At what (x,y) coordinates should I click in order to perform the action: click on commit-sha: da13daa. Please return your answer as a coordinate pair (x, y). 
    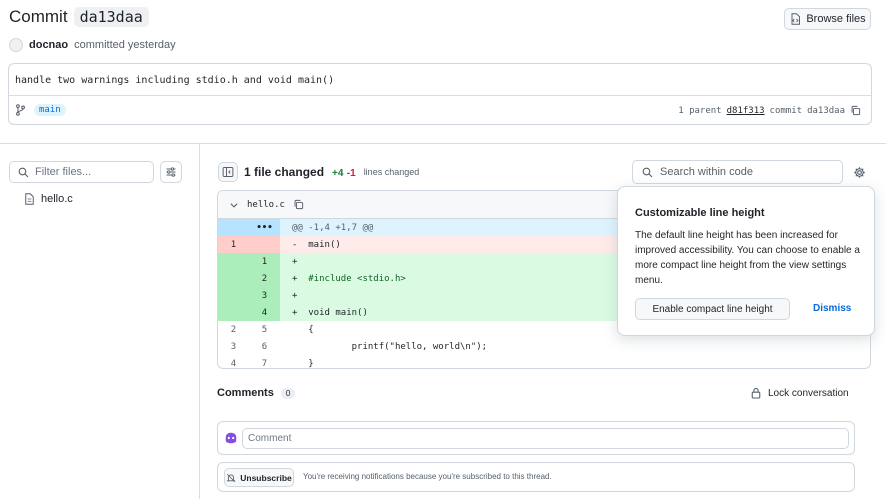
    Looking at the image, I should click on (111, 17).